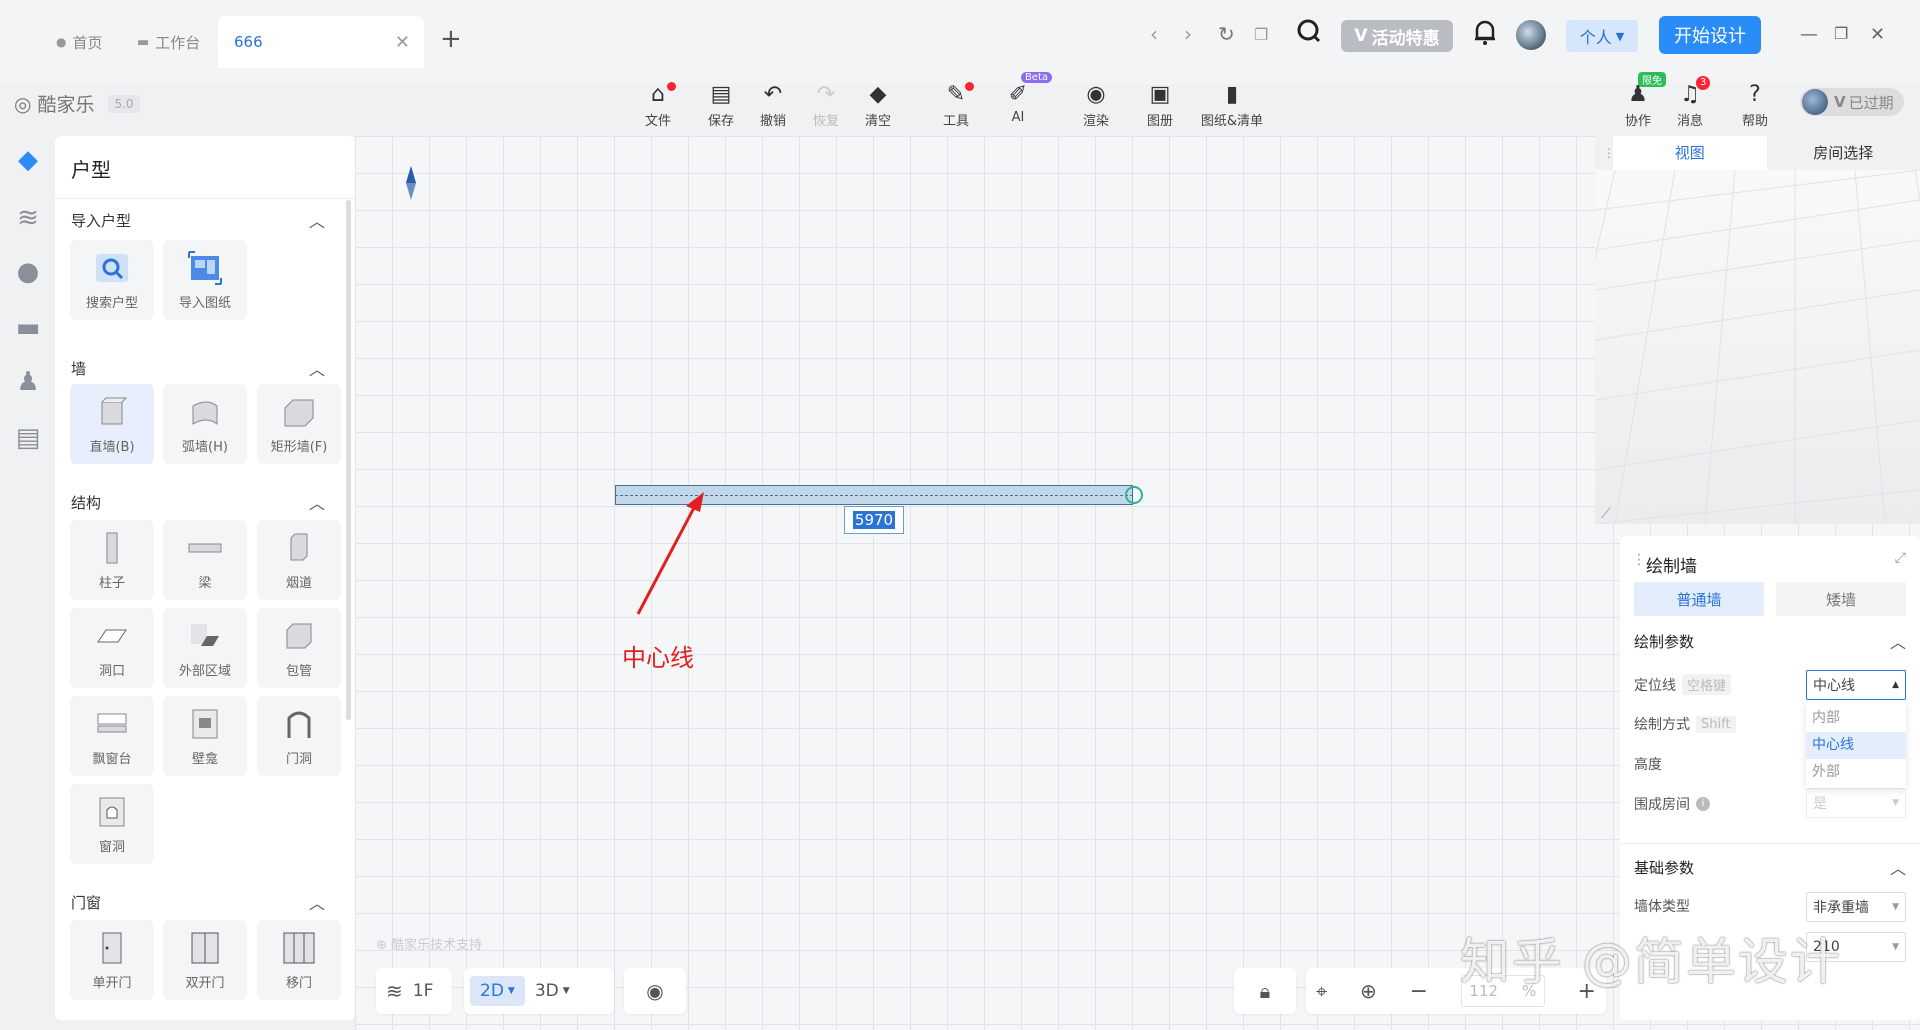 Image resolution: width=1920 pixels, height=1030 pixels. I want to click on sofa-category-icon: ▬, so click(28, 328).